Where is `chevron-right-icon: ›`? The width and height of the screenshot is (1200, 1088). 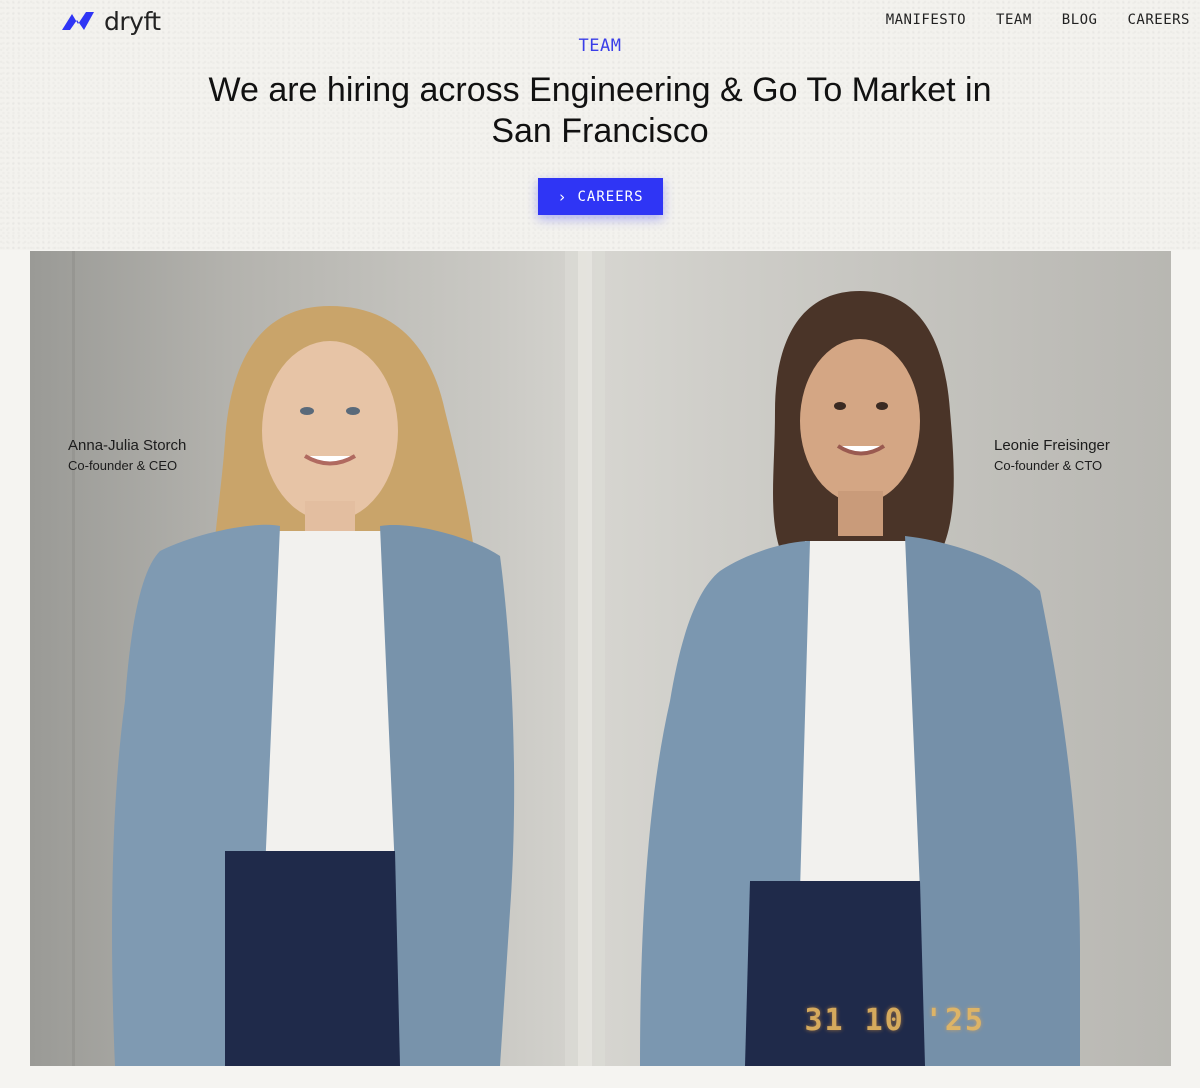
chevron-right-icon: › is located at coordinates (562, 196).